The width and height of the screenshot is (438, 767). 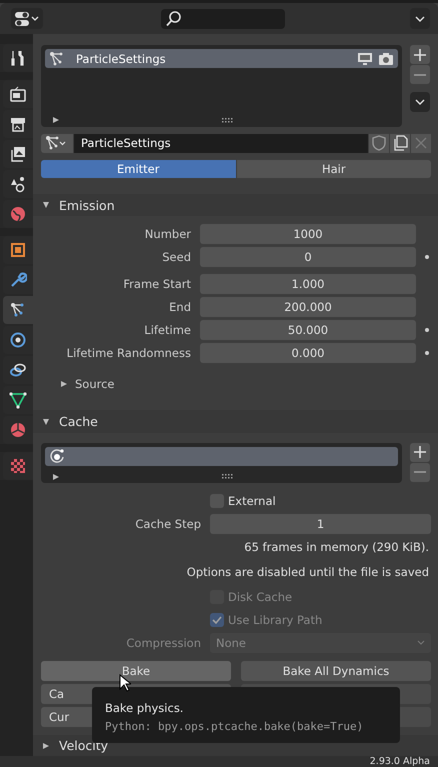 What do you see at coordinates (246, 715) in the screenshot?
I see `tooltip: Bake physics. Python: bpy.ops.ptcache.bake(bake=True)` at bounding box center [246, 715].